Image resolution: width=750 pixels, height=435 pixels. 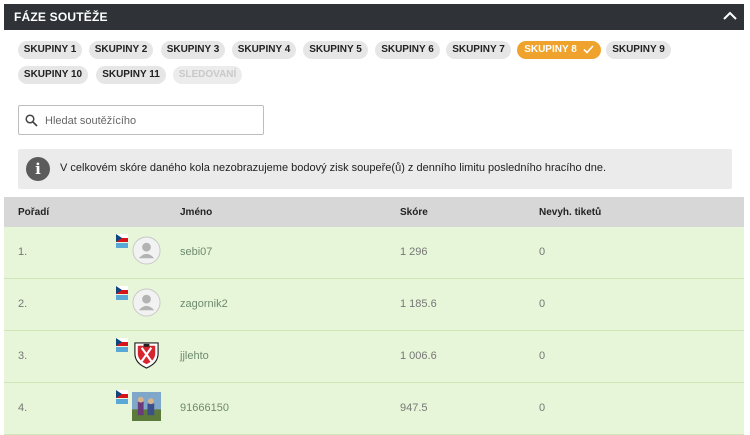 I want to click on group-chip-10: SKUPINY 10, so click(x=53, y=75).